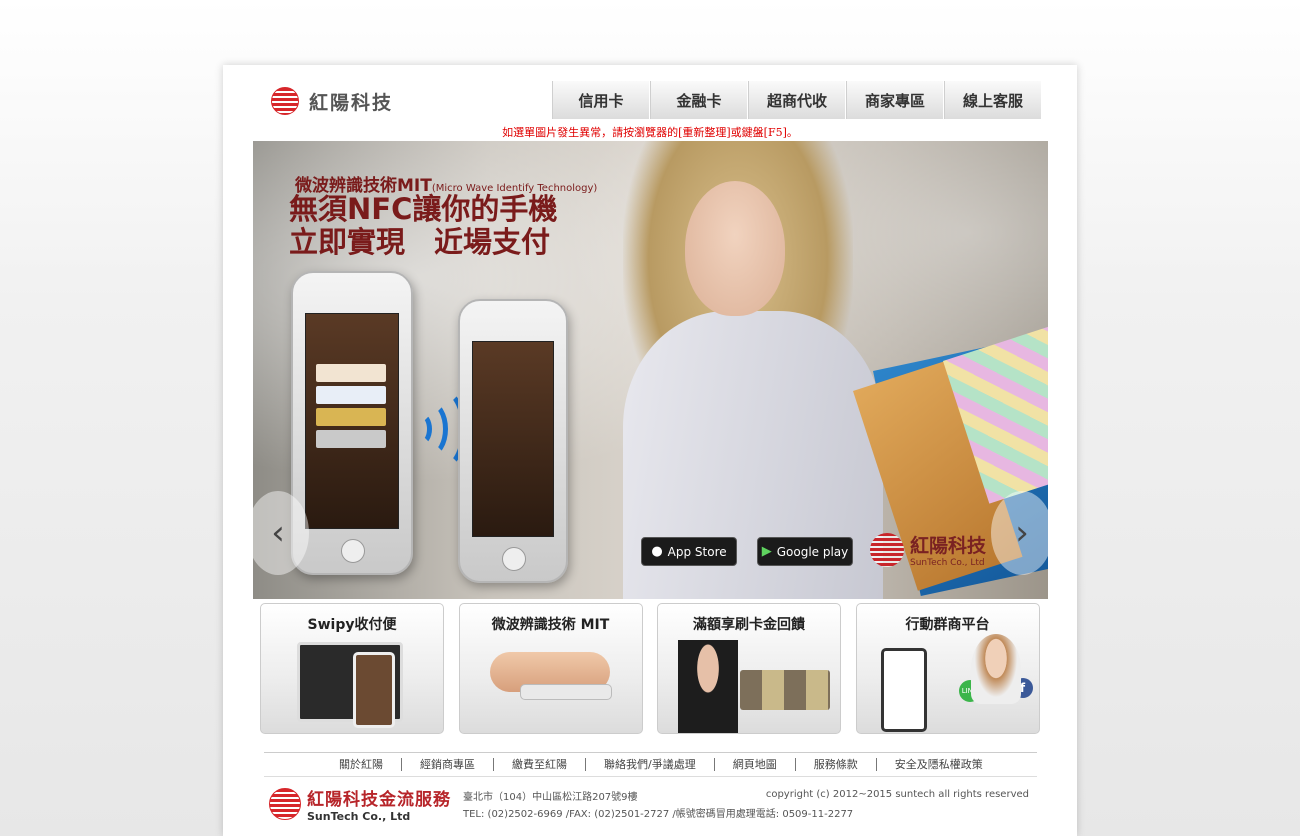 The image size is (1300, 836). Describe the element at coordinates (423, 209) in the screenshot. I see `banner-headline-line1: 無須NFC讓你的手機` at that location.